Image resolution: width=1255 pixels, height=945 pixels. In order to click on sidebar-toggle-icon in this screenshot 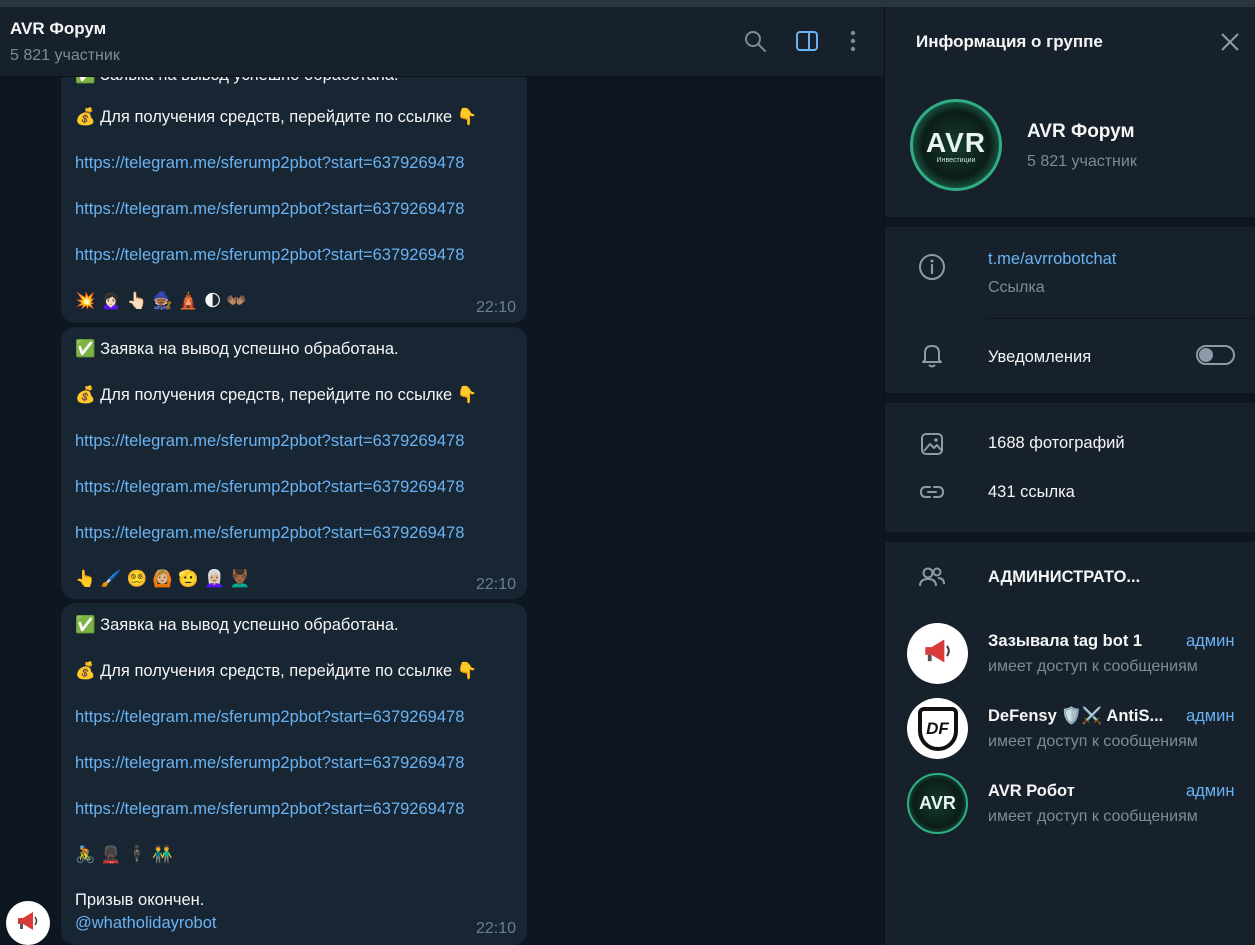, I will do `click(807, 41)`.